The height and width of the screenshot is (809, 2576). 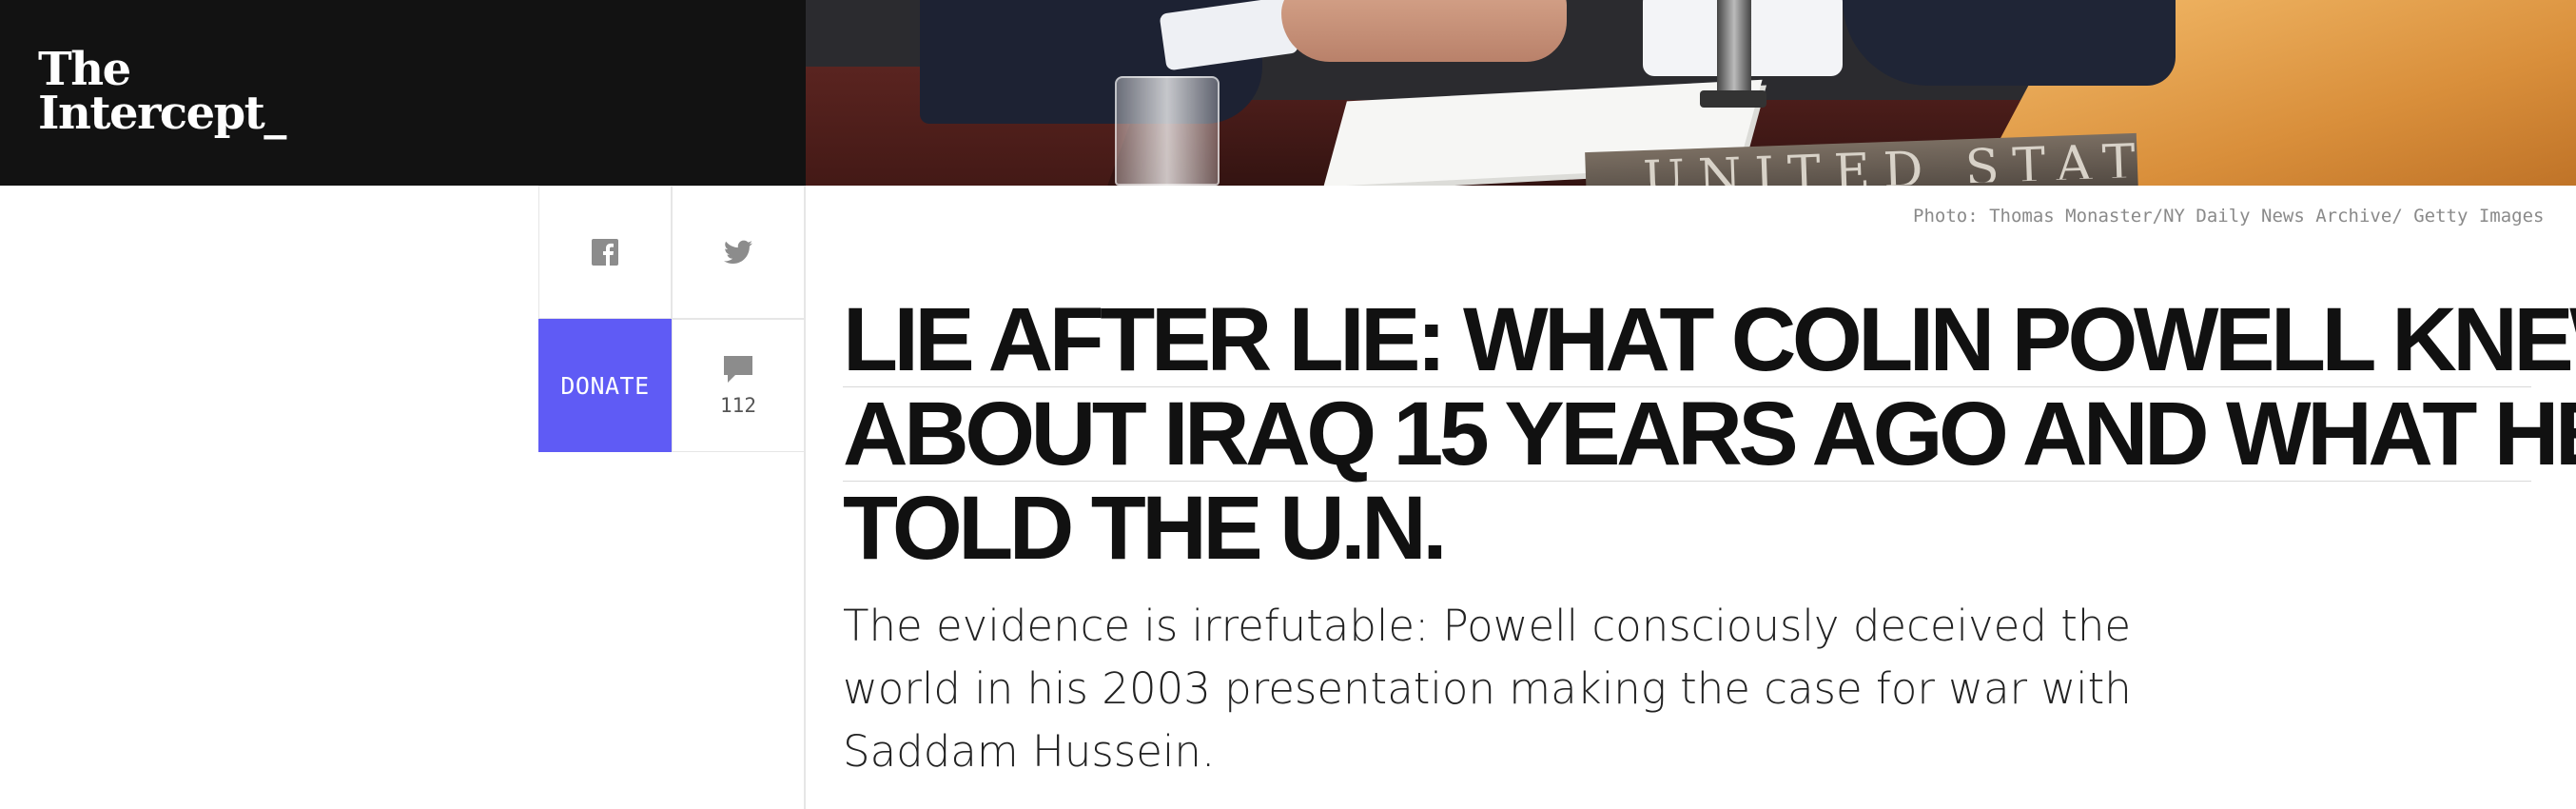 I want to click on donate-button: DONATE, so click(x=605, y=385).